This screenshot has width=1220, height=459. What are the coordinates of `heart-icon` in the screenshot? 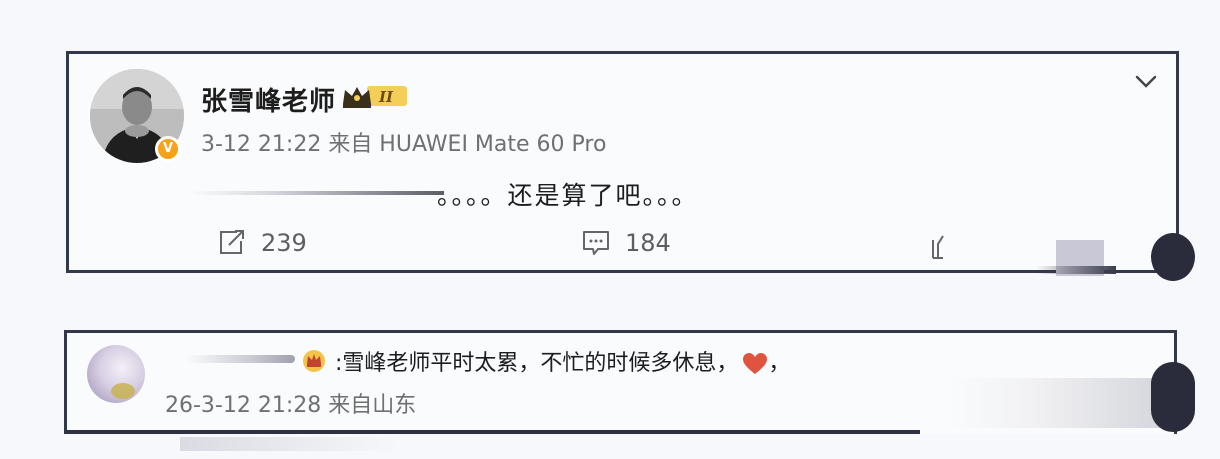 It's located at (755, 363).